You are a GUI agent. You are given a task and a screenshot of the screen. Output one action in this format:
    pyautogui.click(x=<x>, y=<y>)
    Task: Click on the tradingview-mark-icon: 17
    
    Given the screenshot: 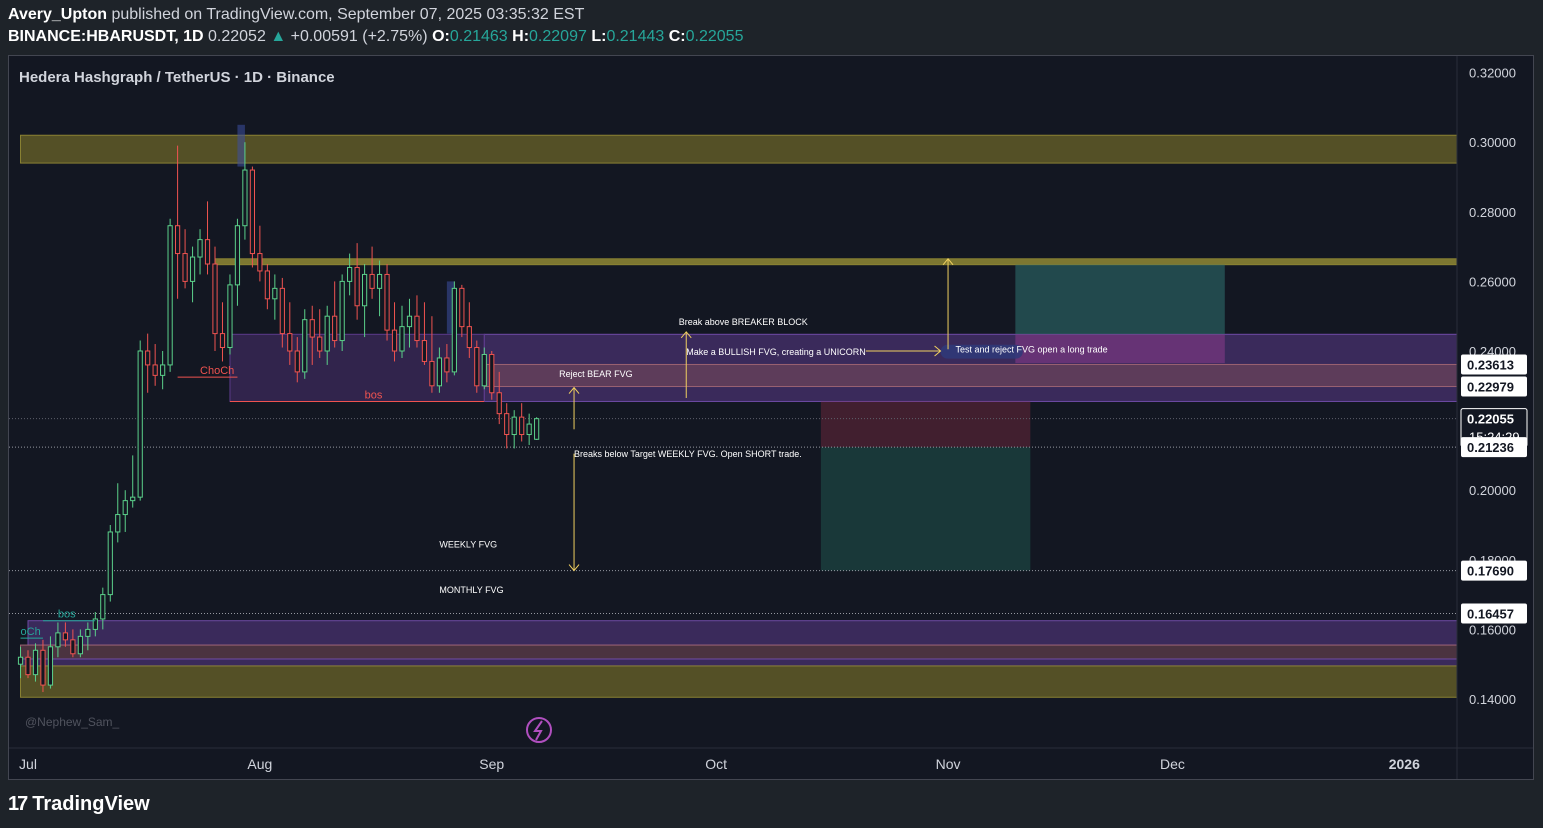 What is the action you would take?
    pyautogui.click(x=18, y=804)
    